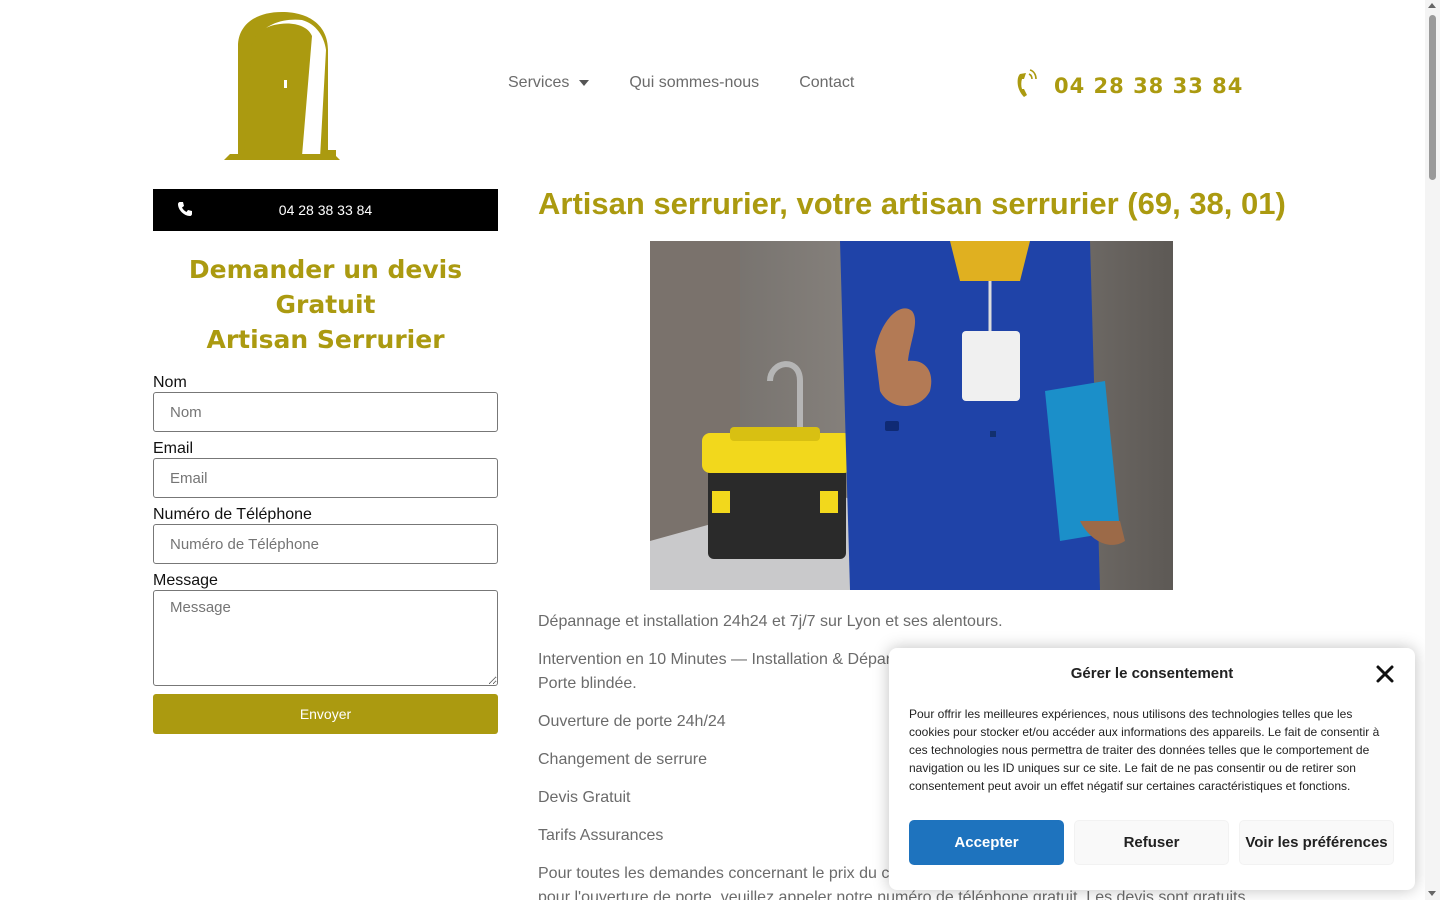 This screenshot has width=1440, height=900. I want to click on nav-item-label: Contact, so click(827, 82).